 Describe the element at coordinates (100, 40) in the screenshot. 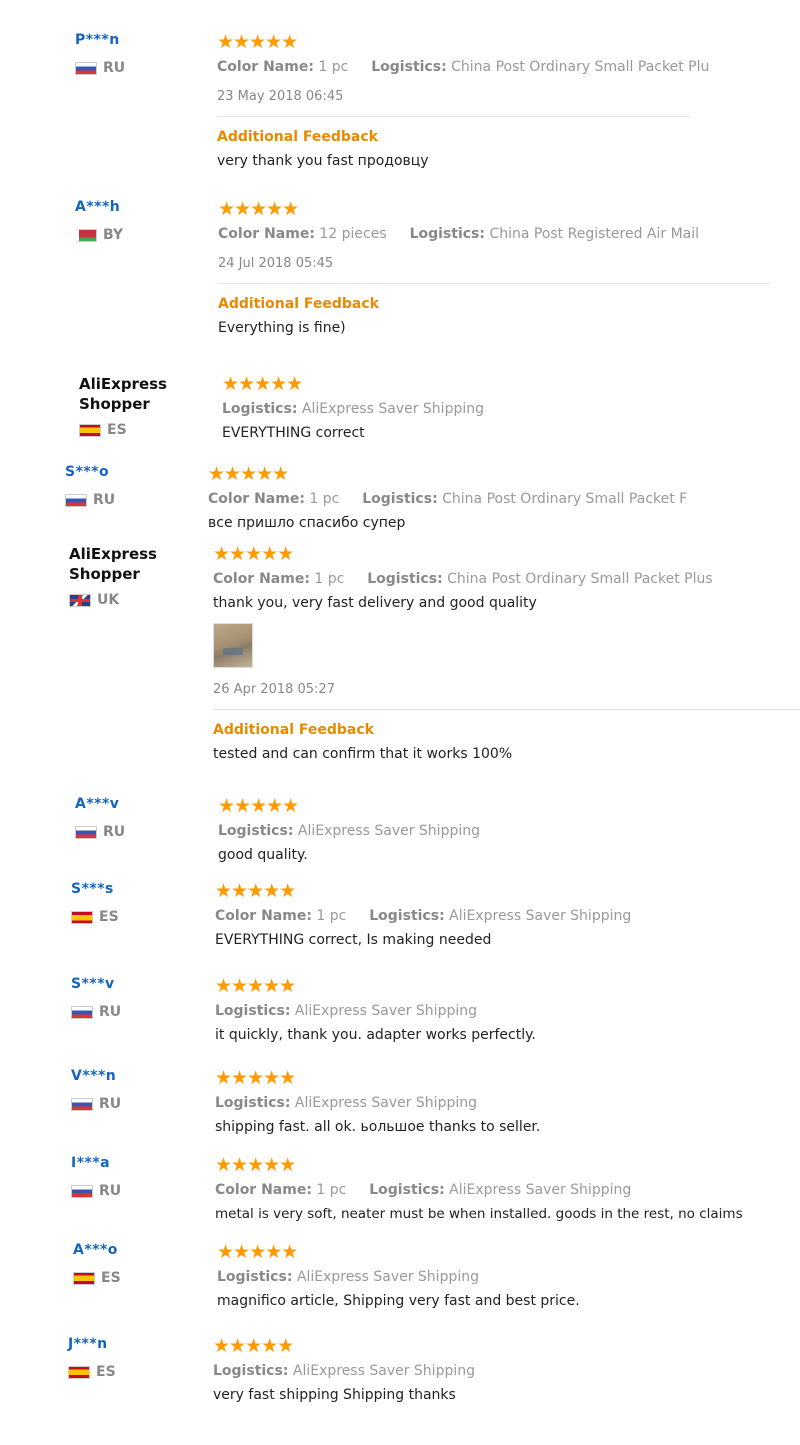

I see `reviewer-name: P***n` at that location.